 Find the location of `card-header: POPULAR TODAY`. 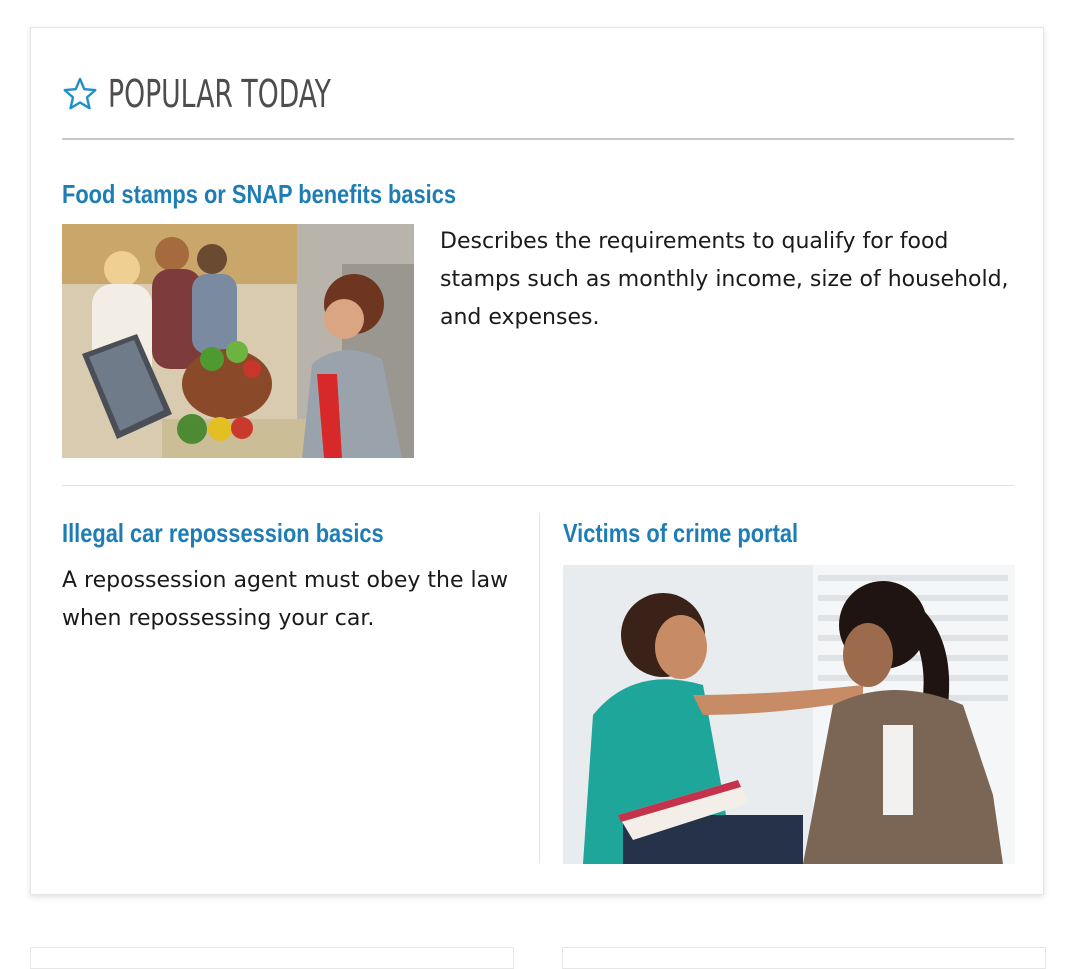

card-header: POPULAR TODAY is located at coordinates (228, 94).